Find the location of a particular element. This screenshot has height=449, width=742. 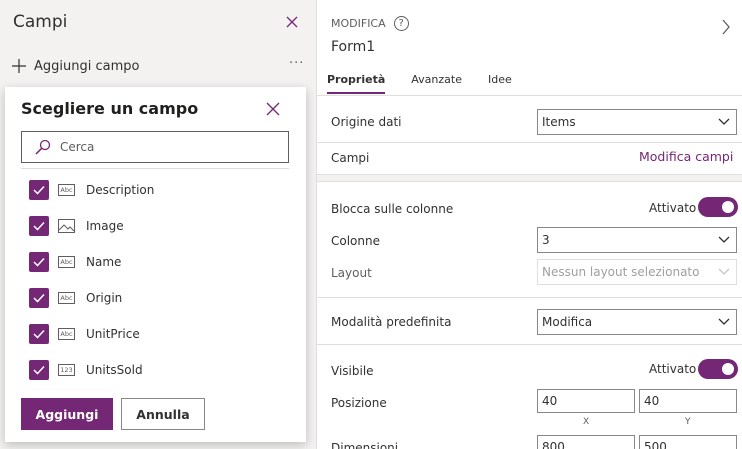

data-source-label: Origine dati is located at coordinates (366, 122).